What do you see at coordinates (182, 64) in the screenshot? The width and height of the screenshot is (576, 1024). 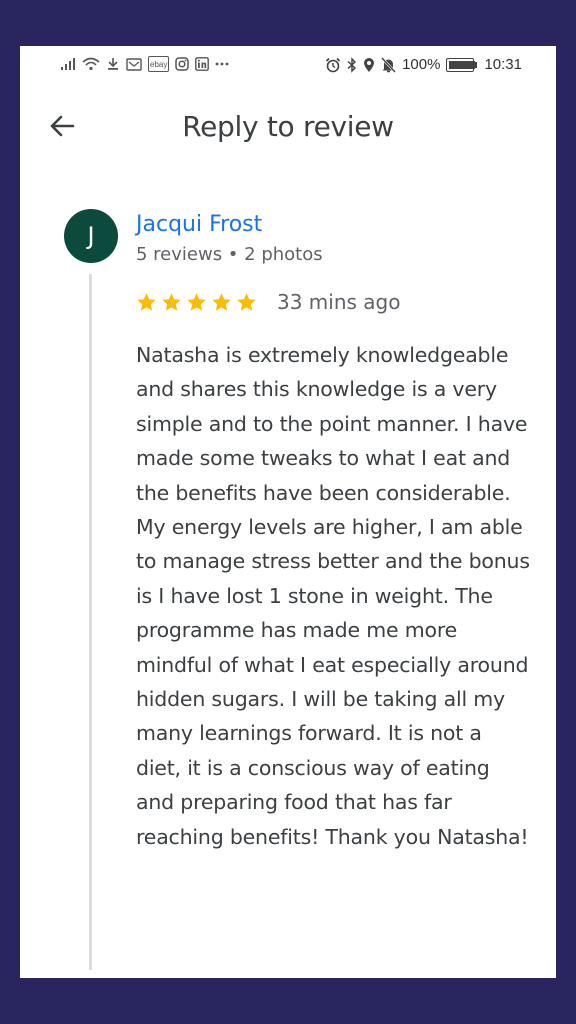 I see `instagram-icon` at bounding box center [182, 64].